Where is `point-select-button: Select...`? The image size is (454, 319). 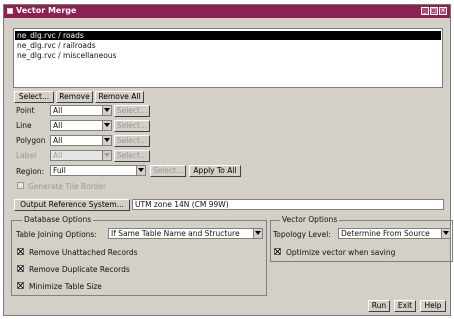
point-select-button: Select... is located at coordinates (132, 111).